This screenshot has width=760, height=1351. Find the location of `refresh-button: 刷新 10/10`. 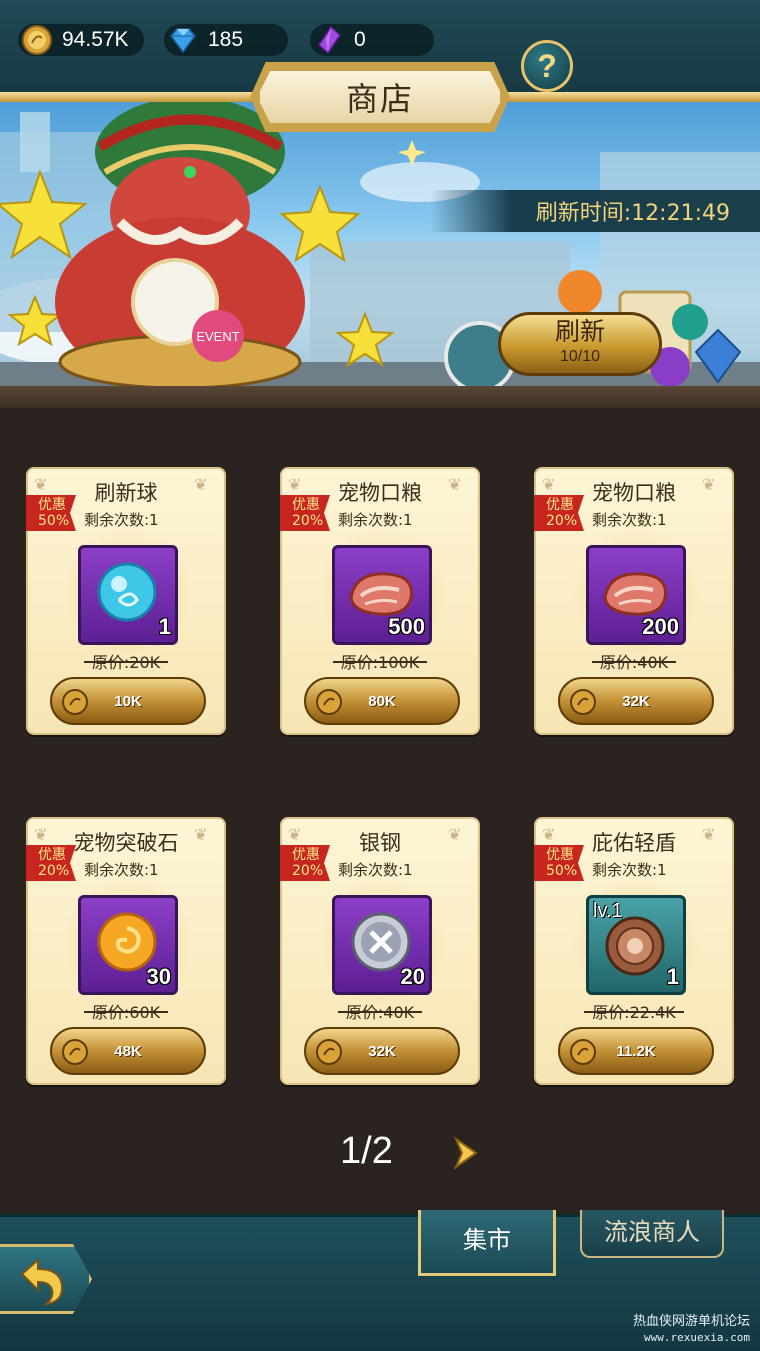

refresh-button: 刷新 10/10 is located at coordinates (580, 344).